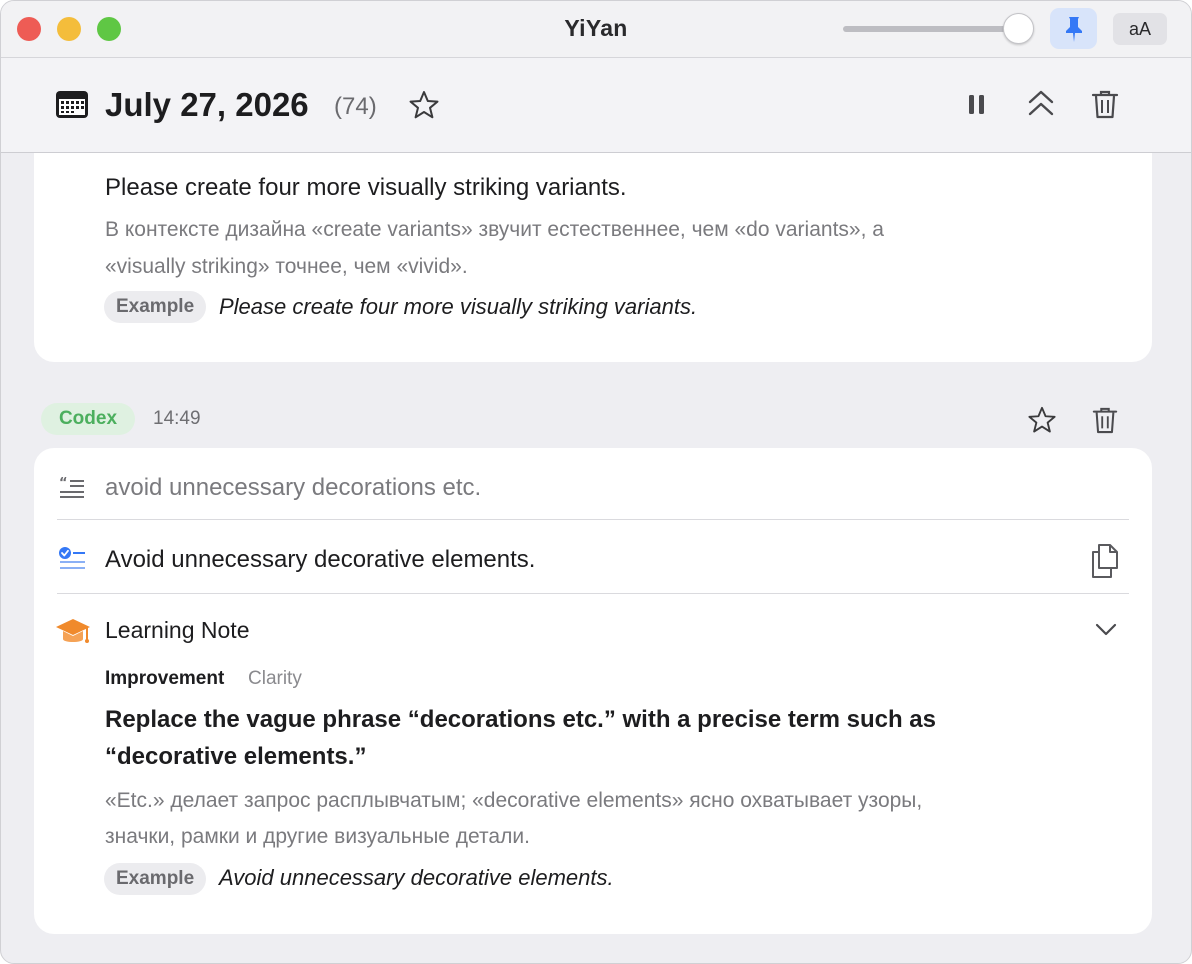 The image size is (1192, 964). Describe the element at coordinates (72, 558) in the screenshot. I see `checklist-icon` at that location.